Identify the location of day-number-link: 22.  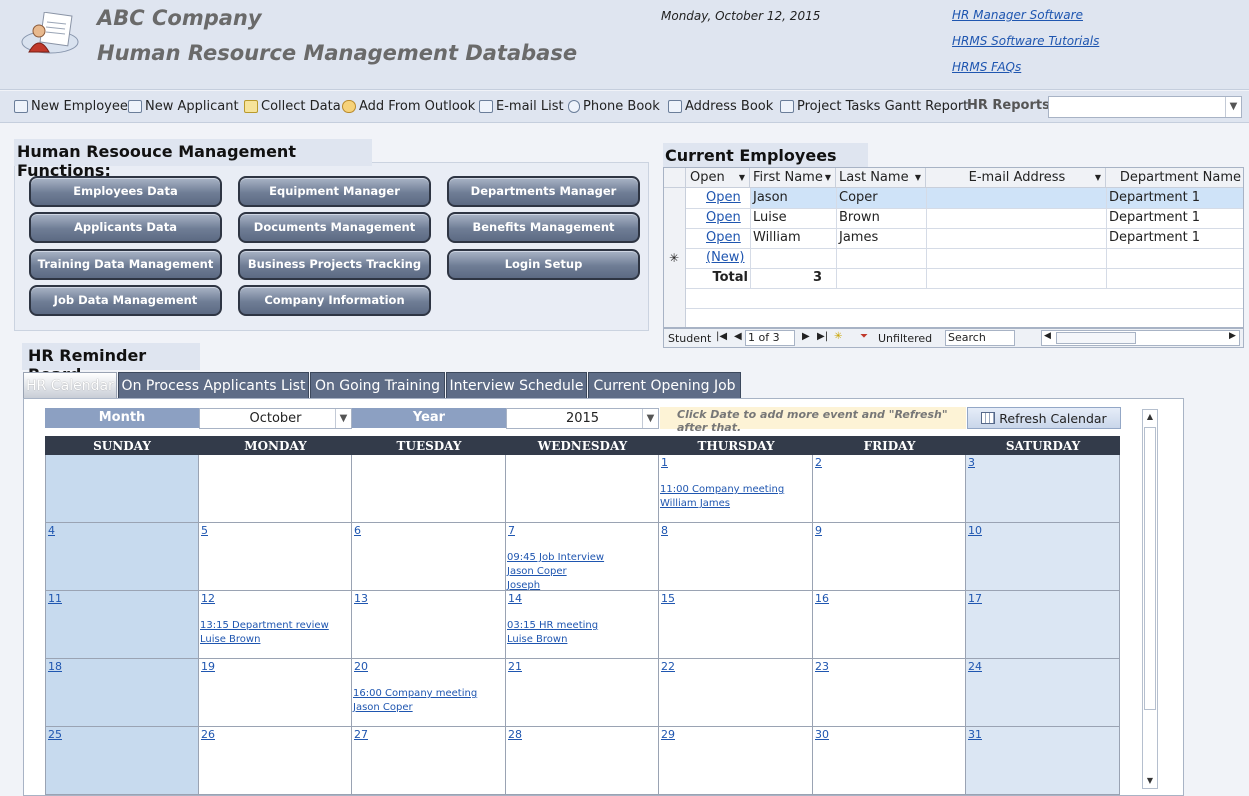
(668, 666).